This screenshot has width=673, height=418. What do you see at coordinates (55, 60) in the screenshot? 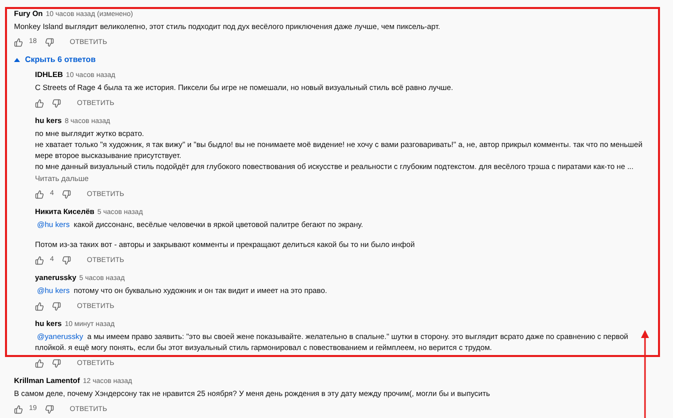
I see `replies-toggle: Скрыть 6 ответов` at bounding box center [55, 60].